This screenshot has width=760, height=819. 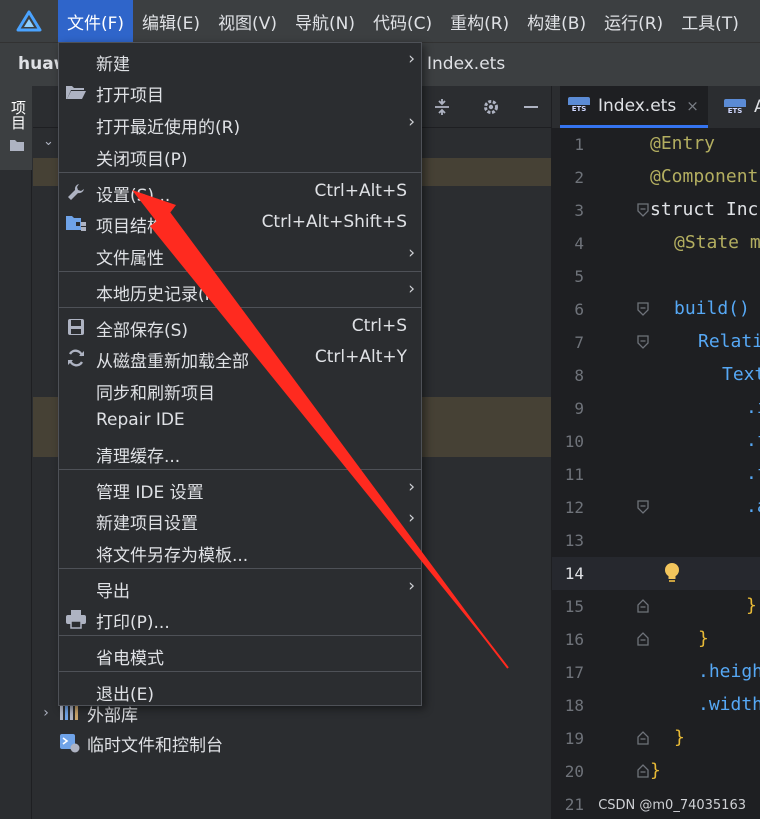 I want to click on code-line: 2 @Component, so click(x=656, y=177).